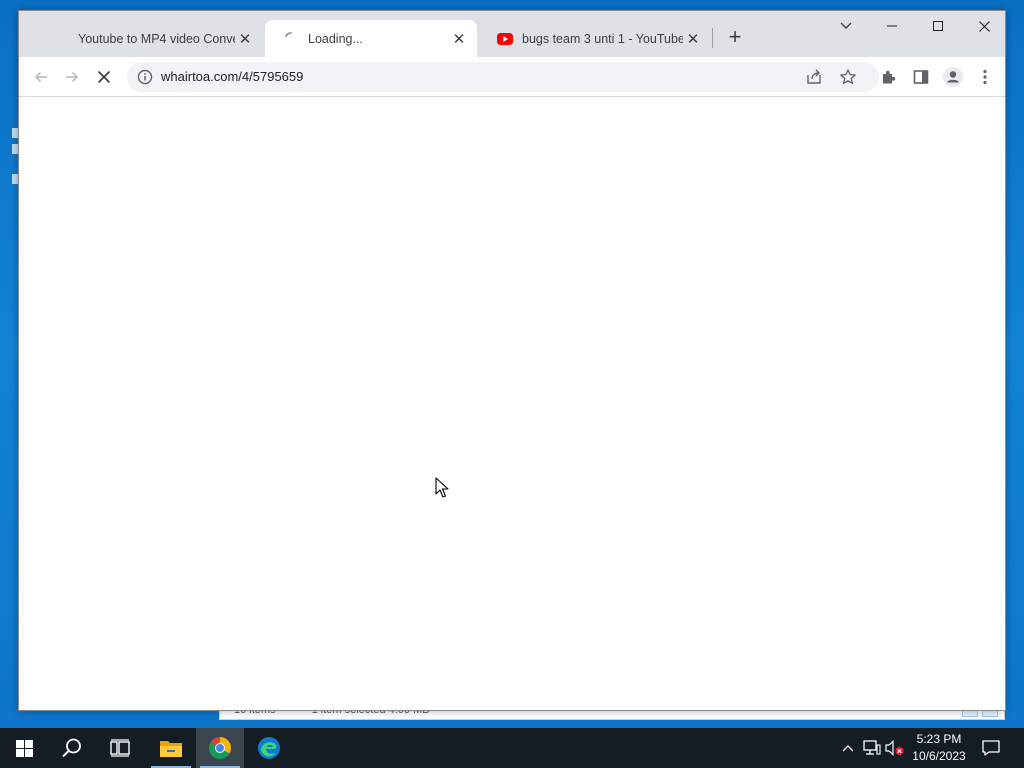  I want to click on mouse-cursor-icon, so click(442, 487).